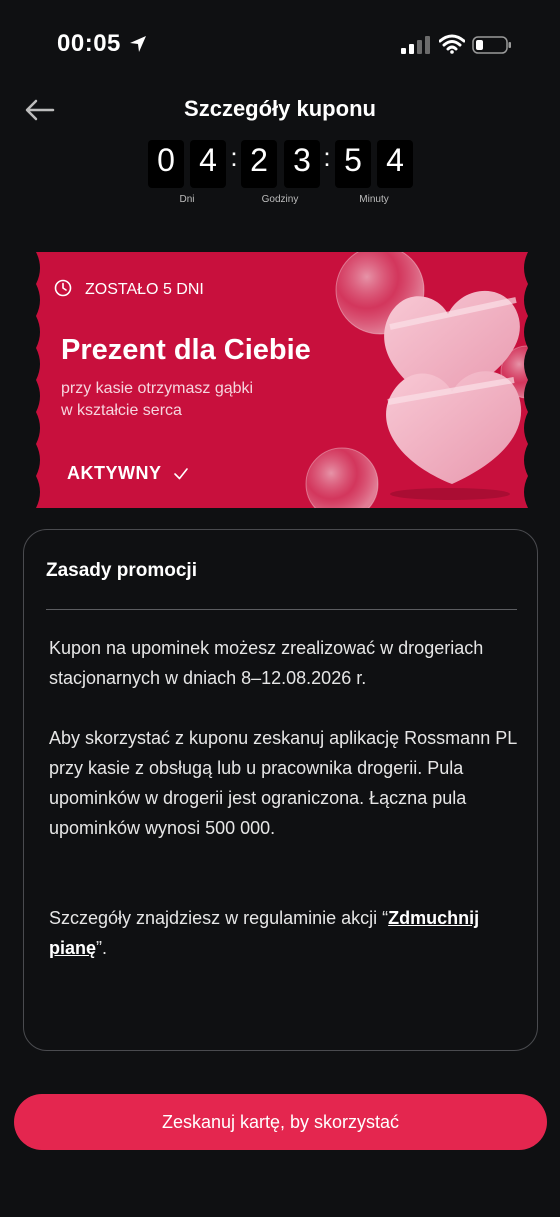 This screenshot has height=1217, width=560. What do you see at coordinates (138, 44) in the screenshot?
I see `location-arrow-icon` at bounding box center [138, 44].